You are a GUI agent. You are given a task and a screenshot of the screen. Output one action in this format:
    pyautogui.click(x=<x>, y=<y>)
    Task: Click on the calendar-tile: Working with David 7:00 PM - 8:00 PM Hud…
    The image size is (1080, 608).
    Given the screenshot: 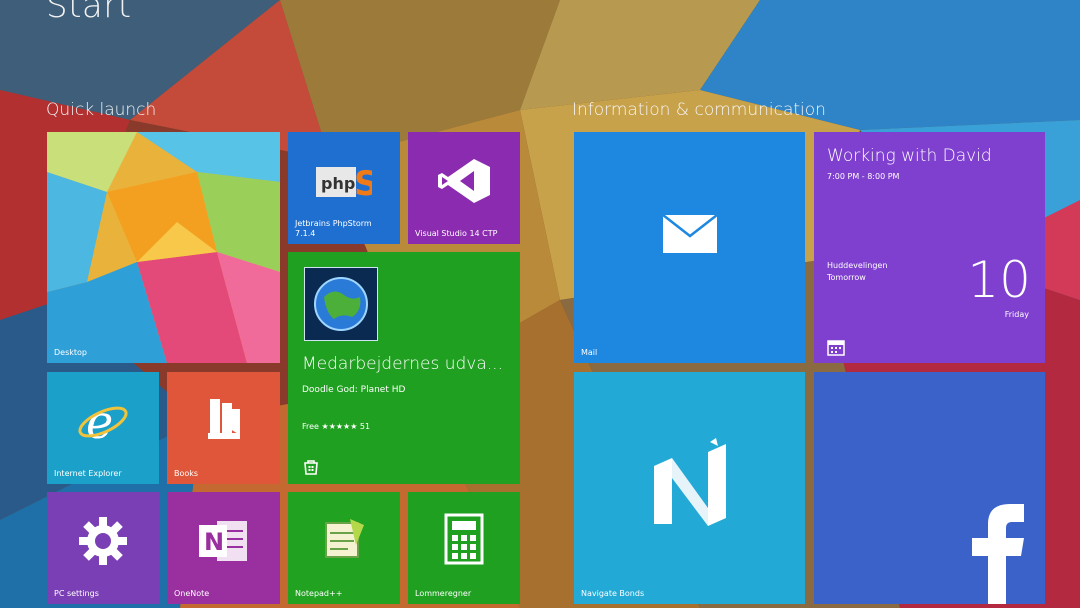 What is the action you would take?
    pyautogui.click(x=929, y=247)
    